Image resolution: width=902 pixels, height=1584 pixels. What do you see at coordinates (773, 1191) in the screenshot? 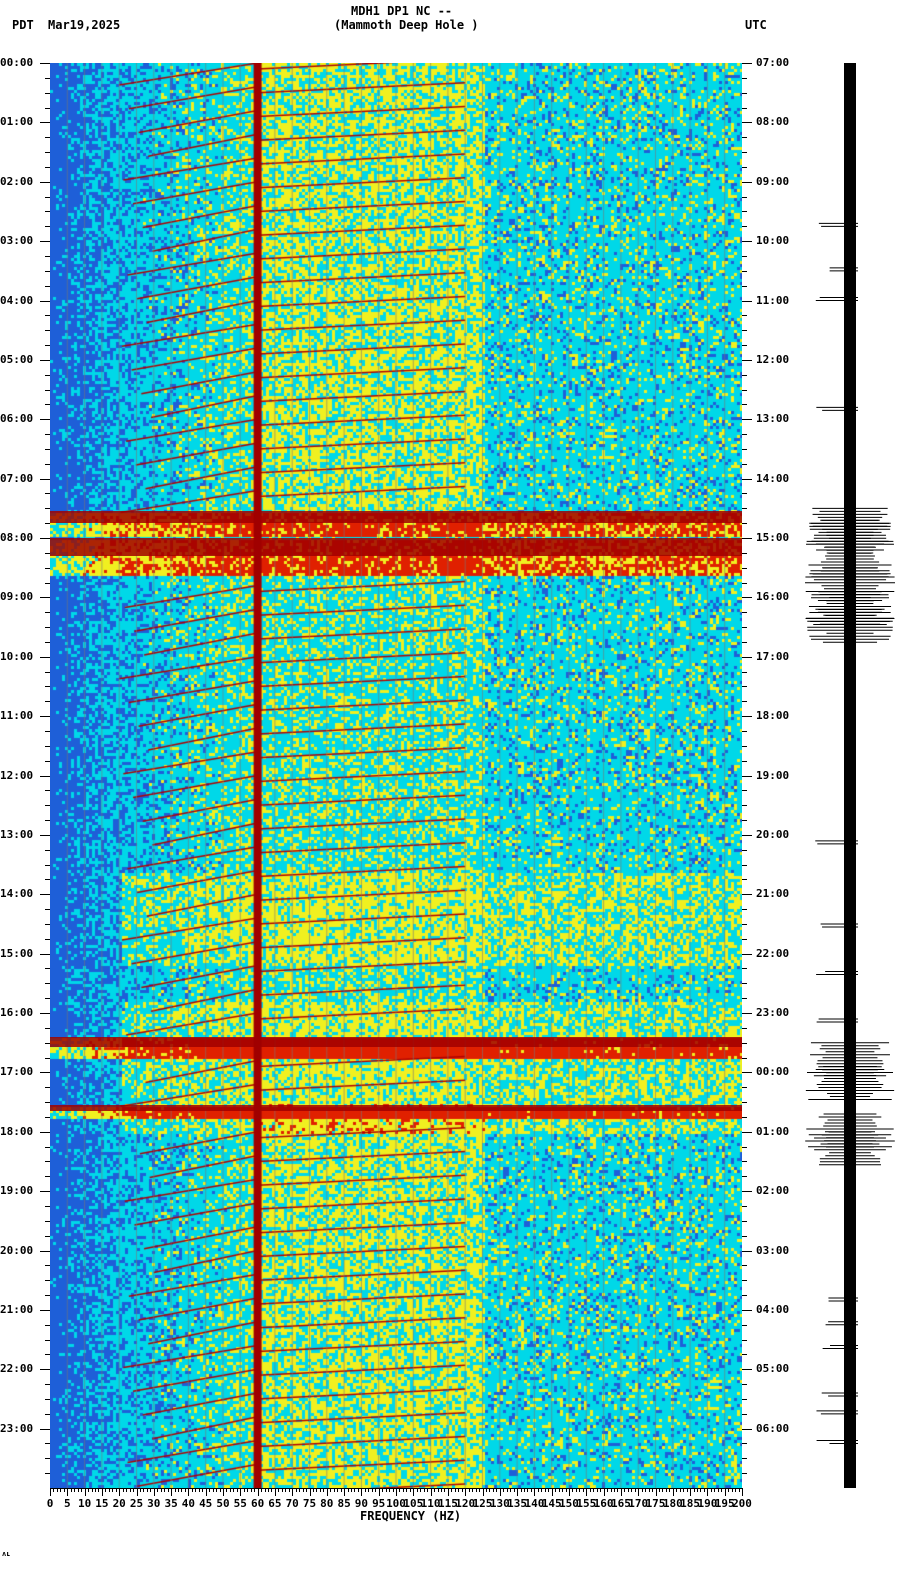
I see `y-tick-label-right: 02:00` at bounding box center [773, 1191].